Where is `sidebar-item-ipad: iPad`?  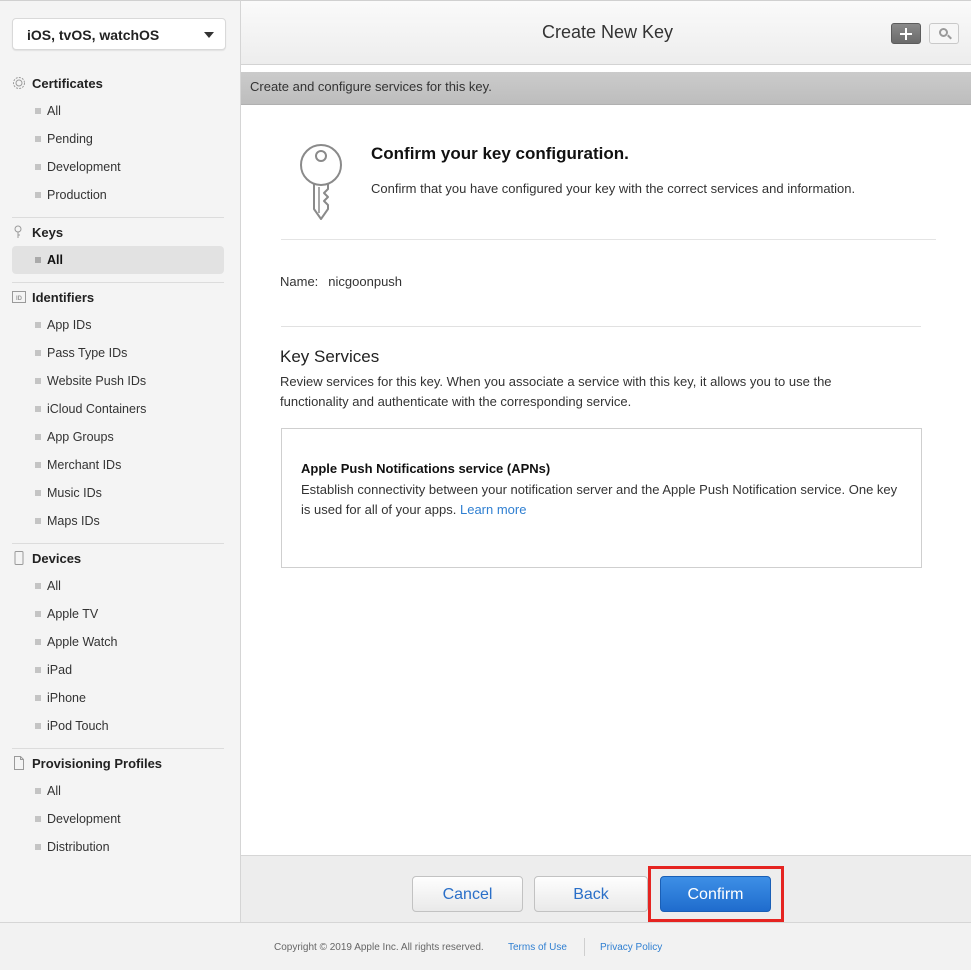
sidebar-item-ipad: iPad is located at coordinates (118, 670).